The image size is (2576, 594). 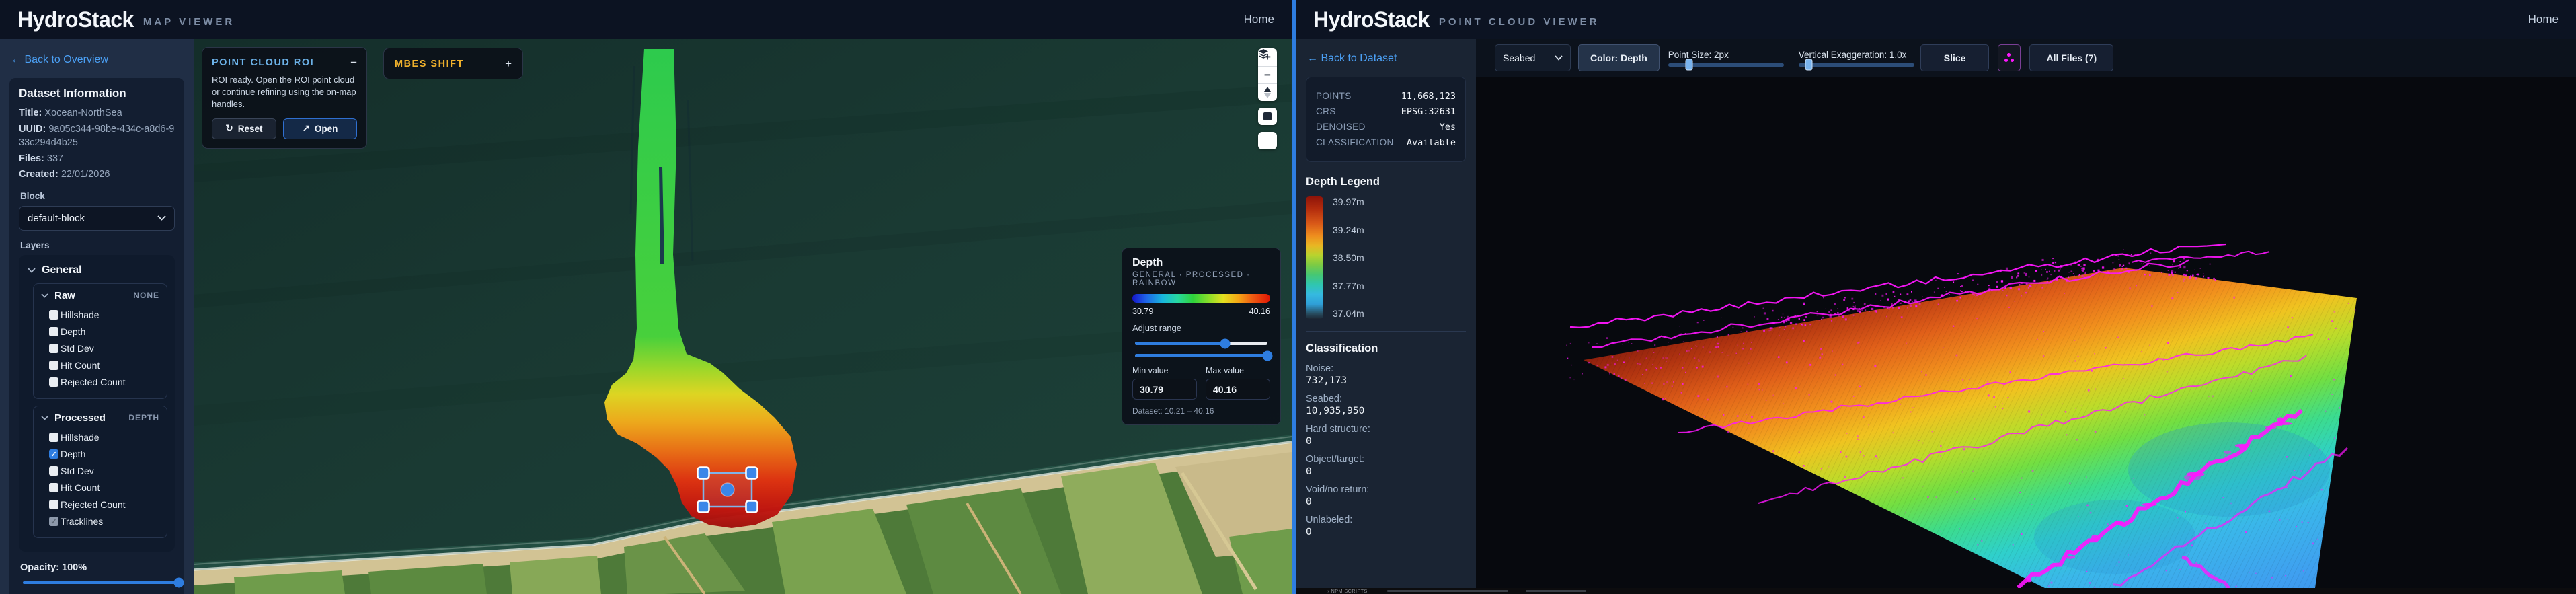 What do you see at coordinates (1225, 343) in the screenshot?
I see `min-range-handle` at bounding box center [1225, 343].